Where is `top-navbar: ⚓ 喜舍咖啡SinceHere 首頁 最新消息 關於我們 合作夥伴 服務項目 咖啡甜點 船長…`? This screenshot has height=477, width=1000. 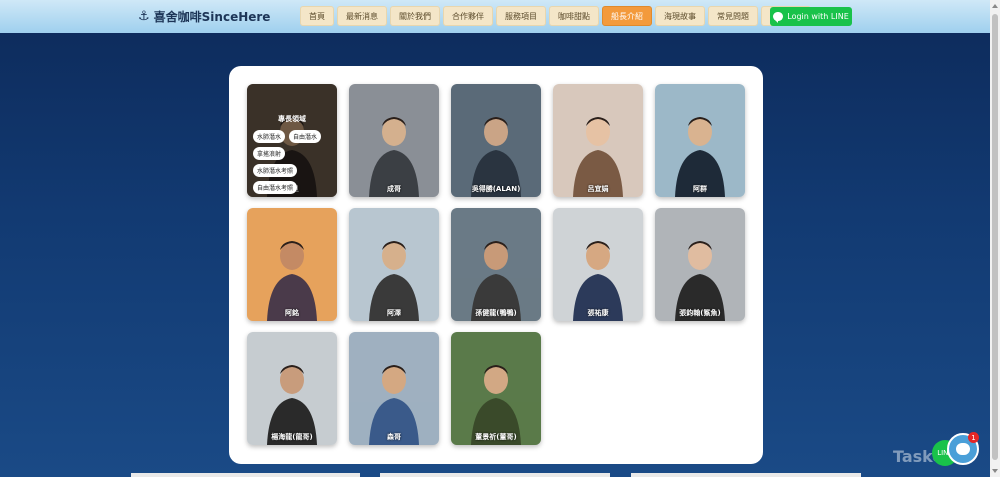
top-navbar: ⚓ 喜舍咖啡SinceHere 首頁 最新消息 關於我們 合作夥伴 服務項目 咖啡甜點 船長… is located at coordinates (495, 16).